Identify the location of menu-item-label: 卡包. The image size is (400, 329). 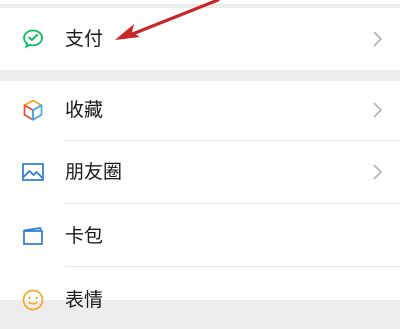
(84, 236).